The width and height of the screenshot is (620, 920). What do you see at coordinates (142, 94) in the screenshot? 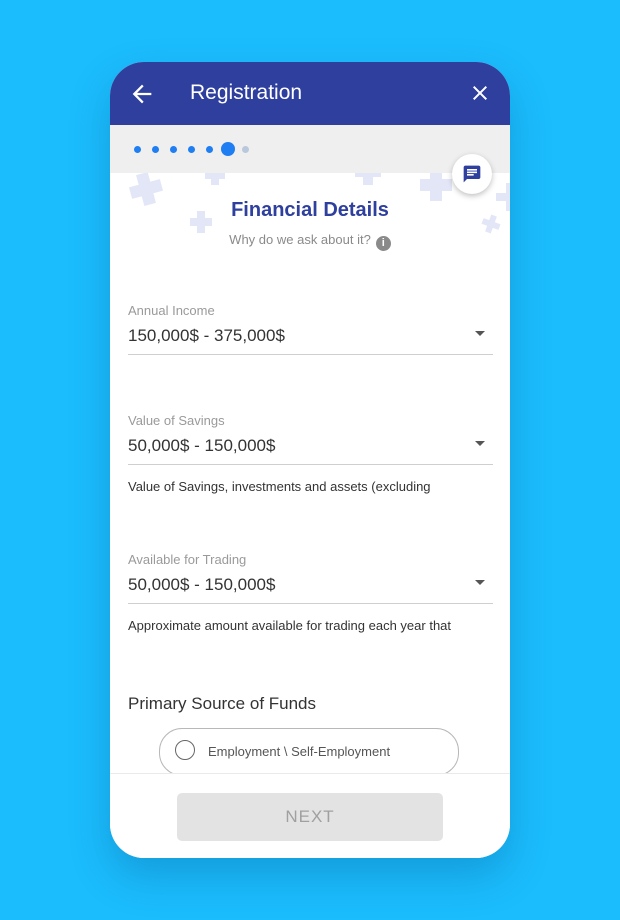
I see `back-arrow-icon` at bounding box center [142, 94].